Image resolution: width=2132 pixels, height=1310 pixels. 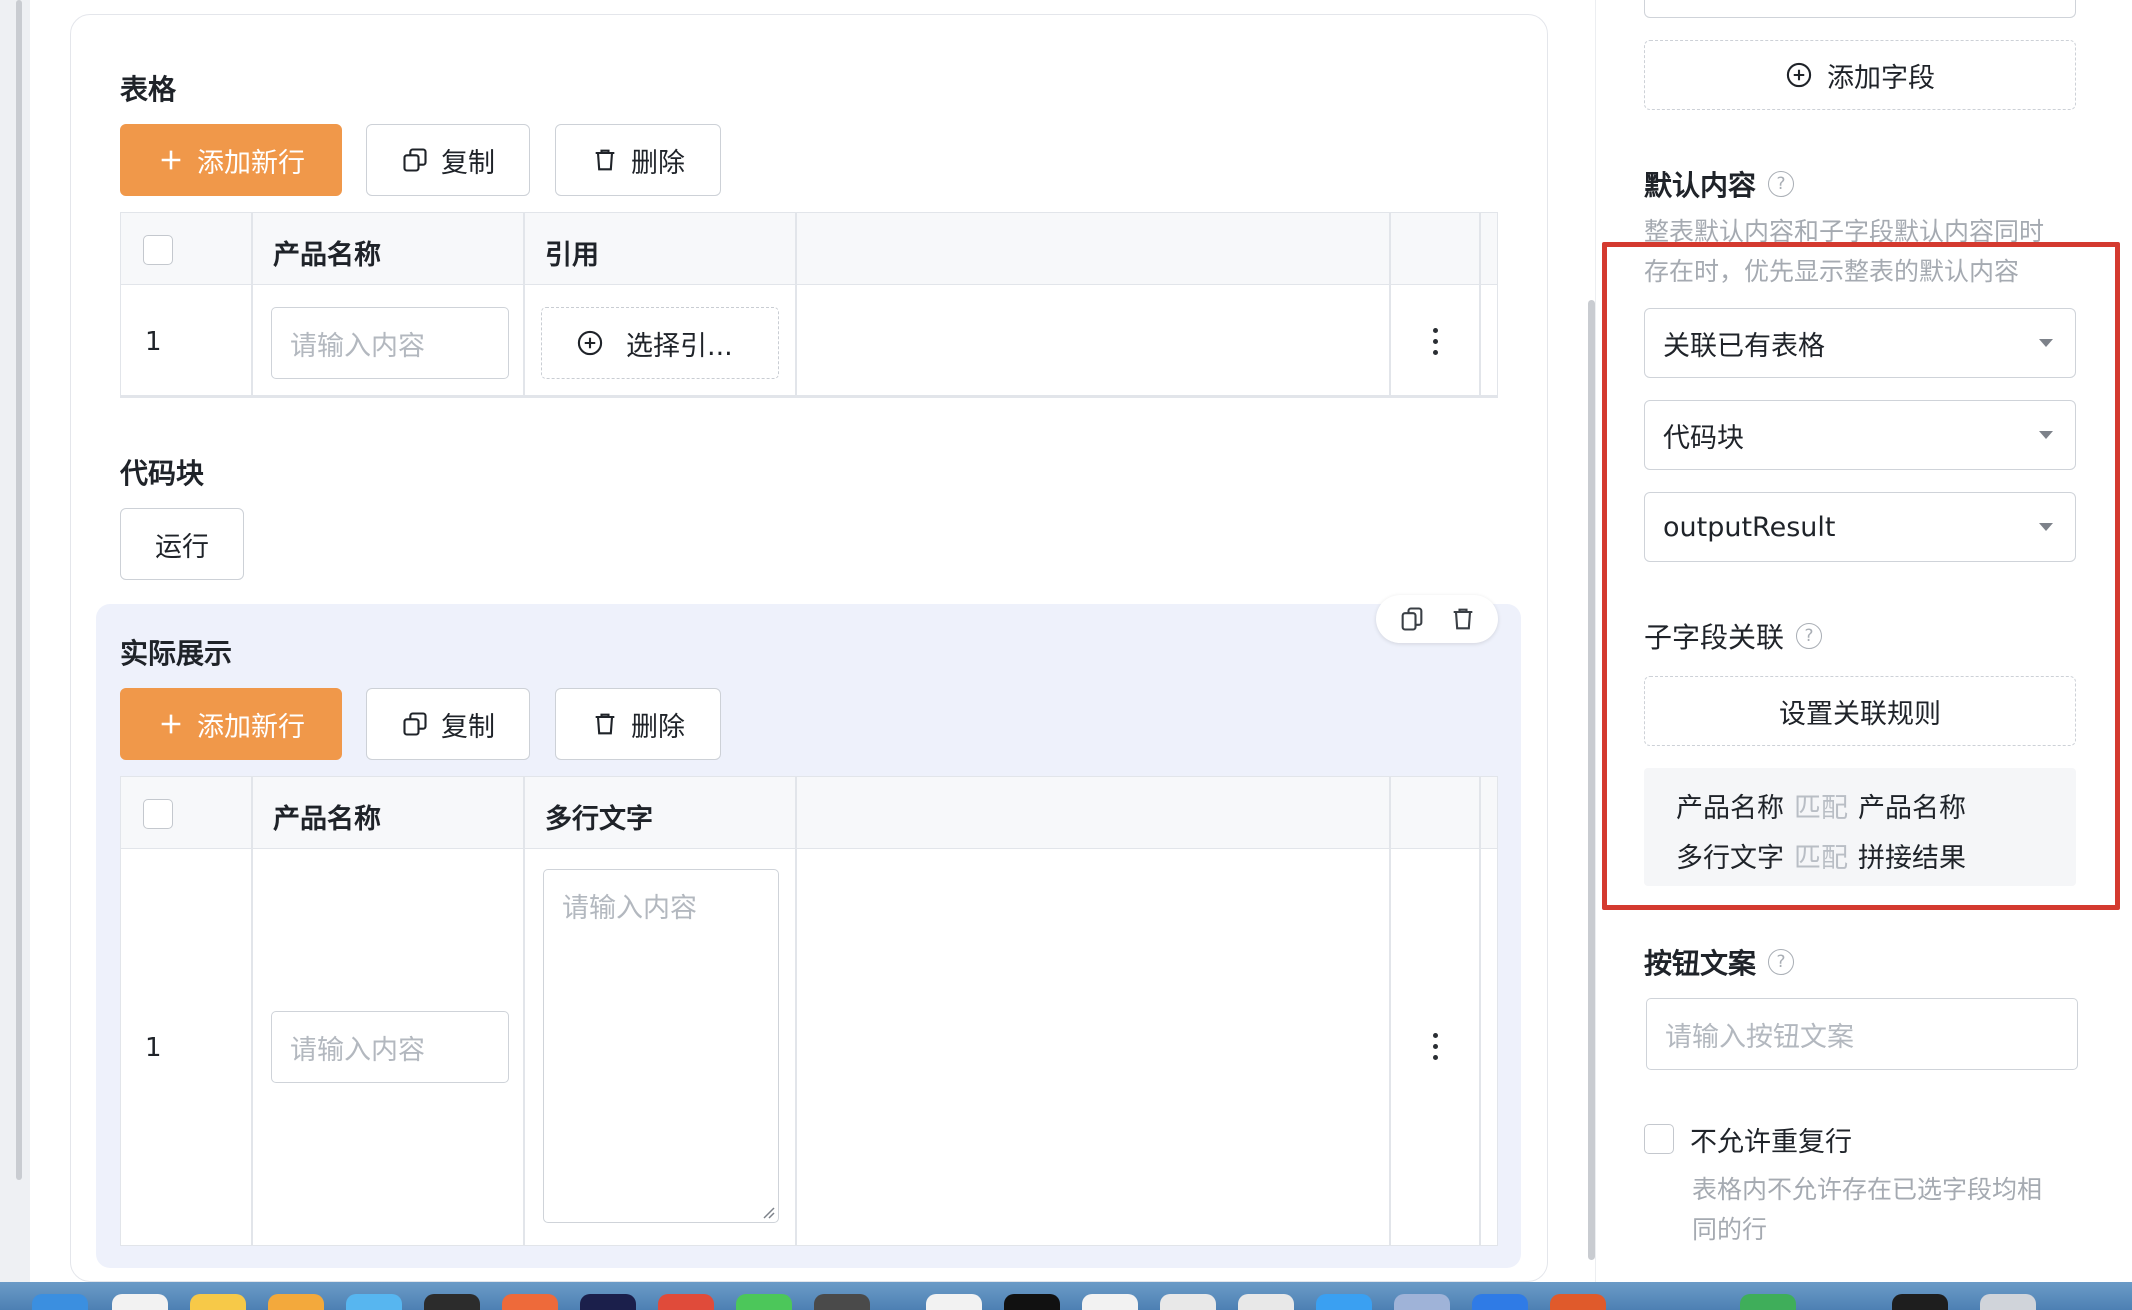 I want to click on preview-header-product-name: 产品名称, so click(x=327, y=819).